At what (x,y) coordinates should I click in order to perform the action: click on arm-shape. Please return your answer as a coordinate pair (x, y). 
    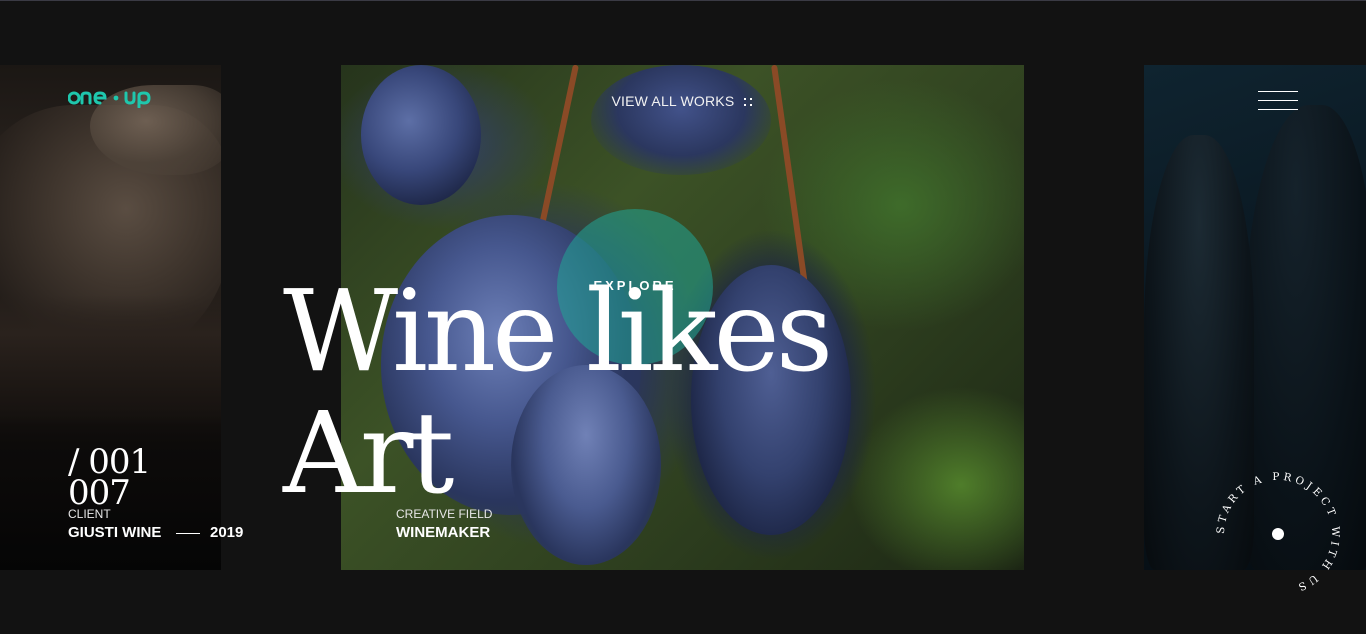
    Looking at the image, I should click on (110, 360).